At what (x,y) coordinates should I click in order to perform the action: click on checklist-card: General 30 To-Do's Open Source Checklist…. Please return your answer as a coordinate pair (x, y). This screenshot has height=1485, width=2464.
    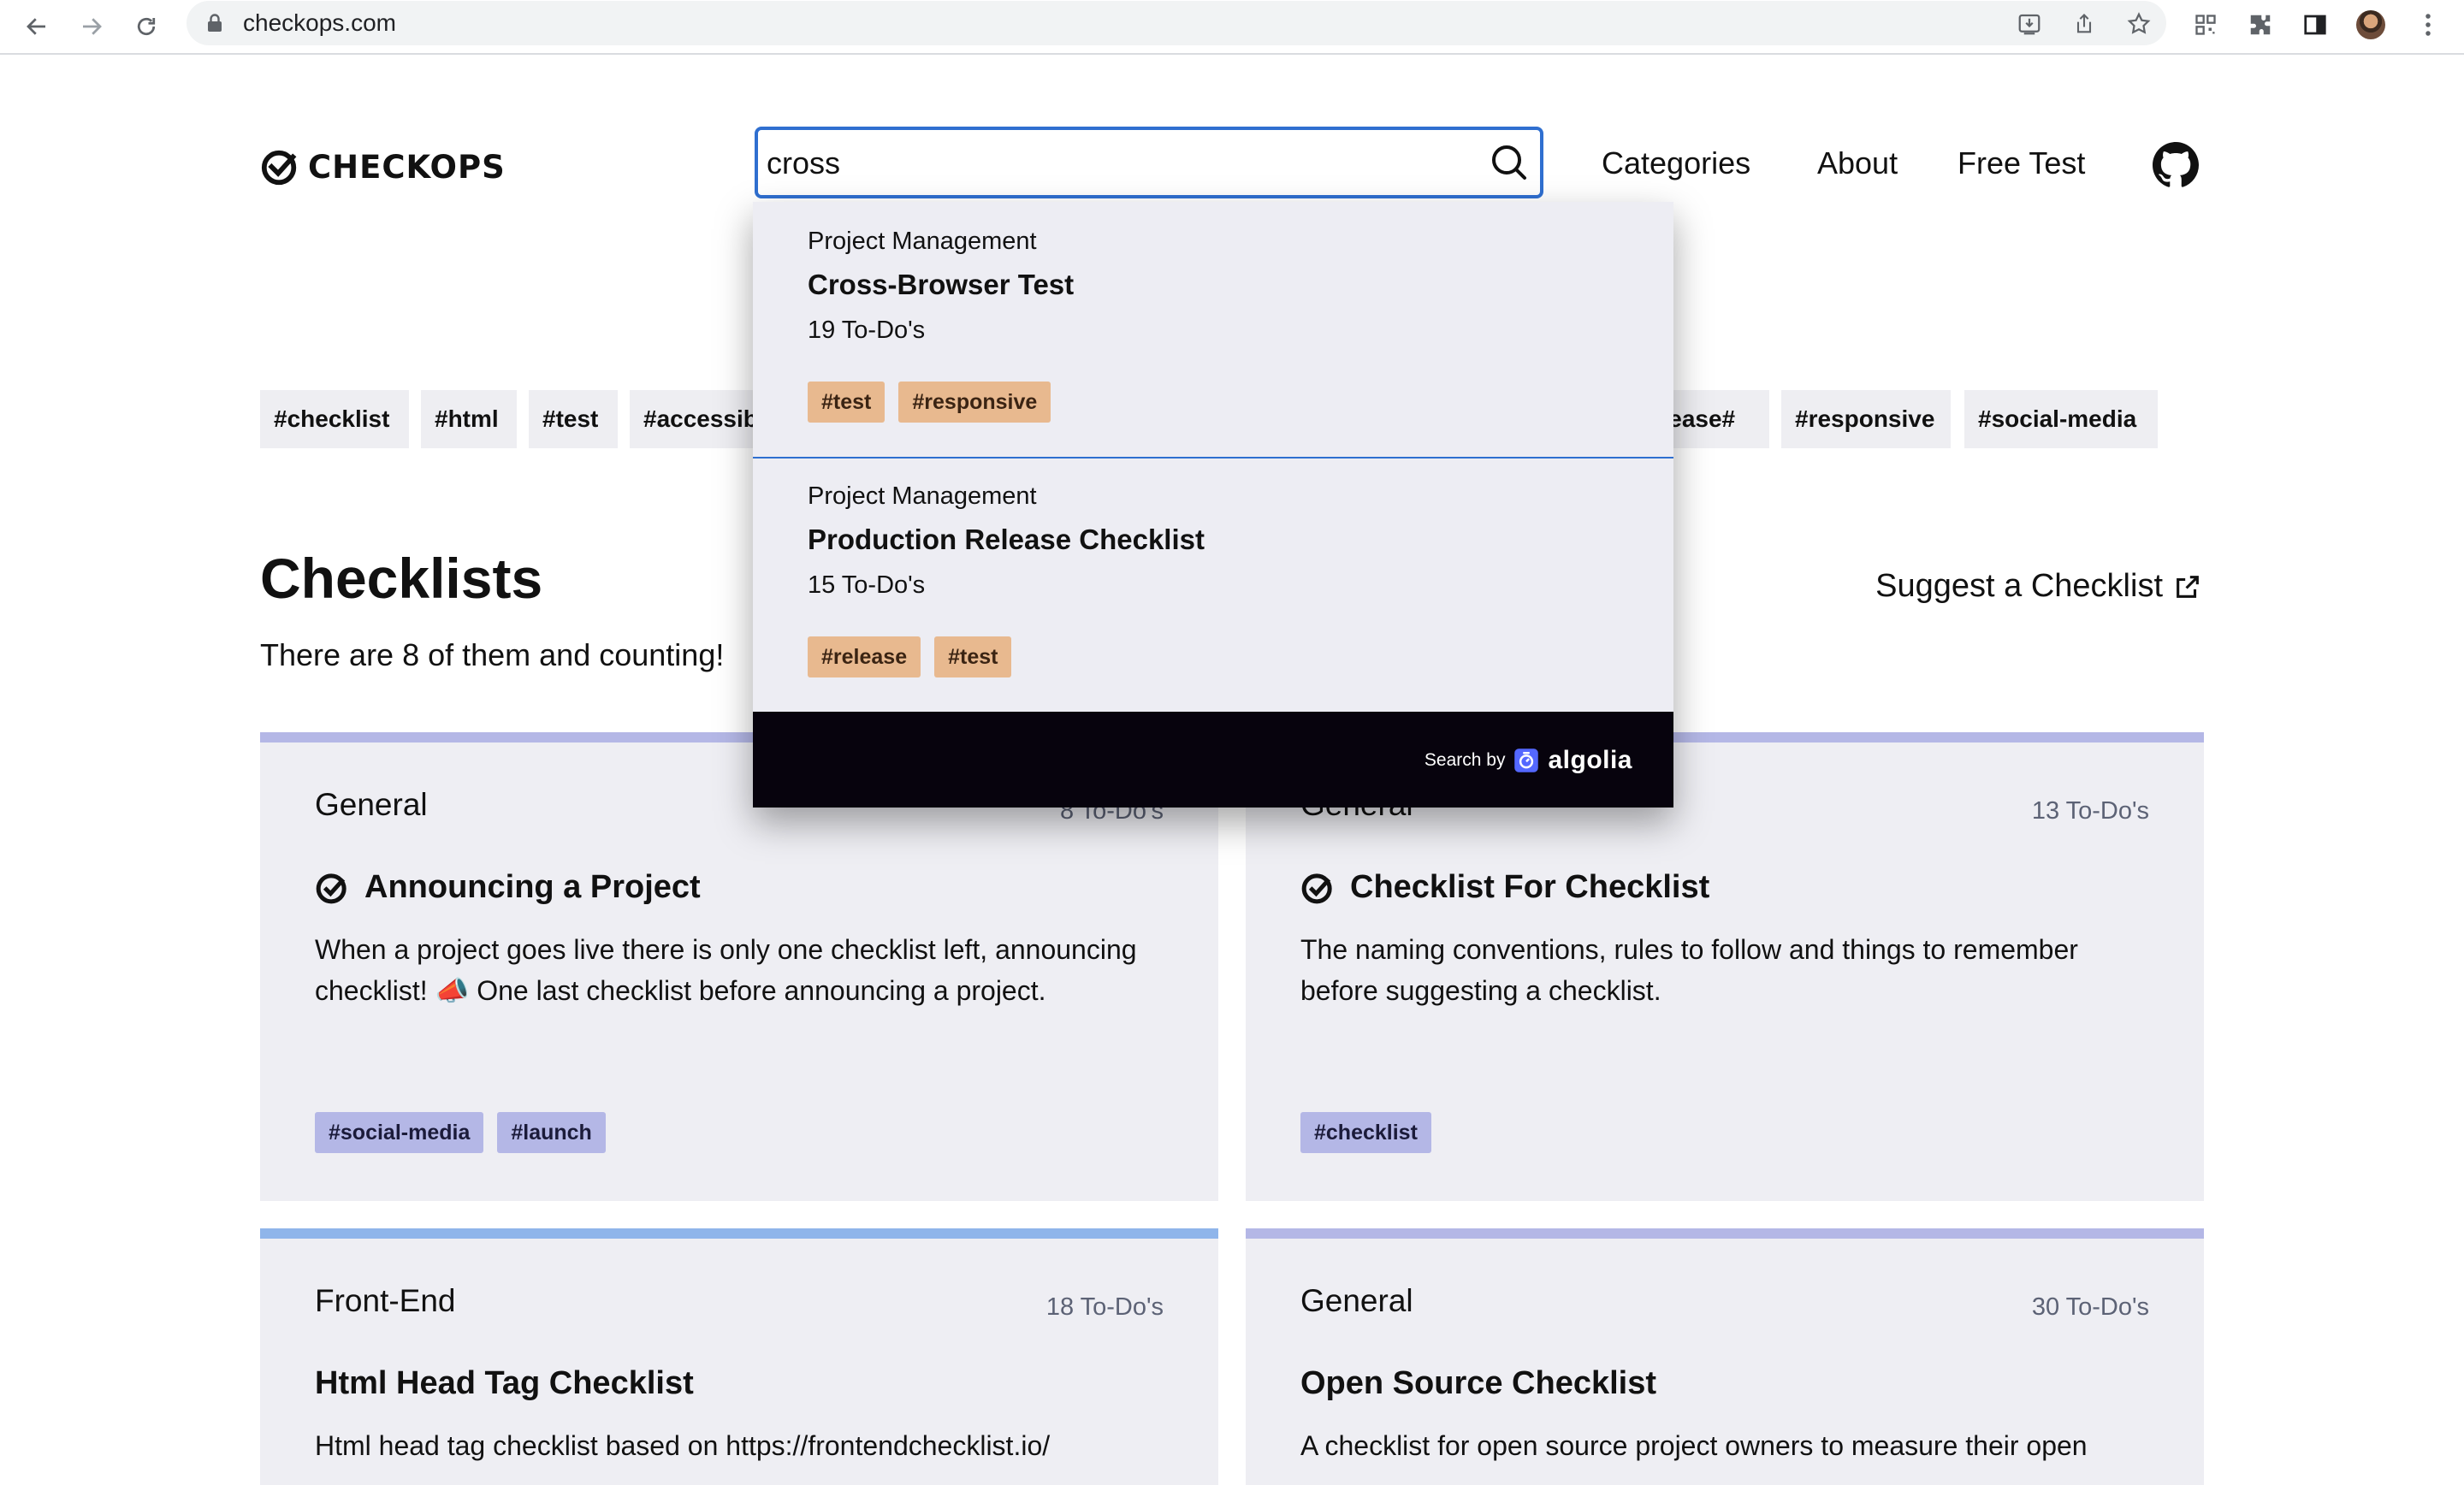
    Looking at the image, I should click on (1725, 1356).